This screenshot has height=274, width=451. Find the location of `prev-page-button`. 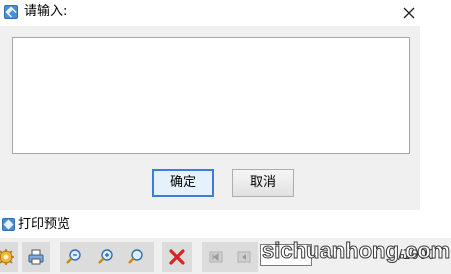

prev-page-button is located at coordinates (244, 257).